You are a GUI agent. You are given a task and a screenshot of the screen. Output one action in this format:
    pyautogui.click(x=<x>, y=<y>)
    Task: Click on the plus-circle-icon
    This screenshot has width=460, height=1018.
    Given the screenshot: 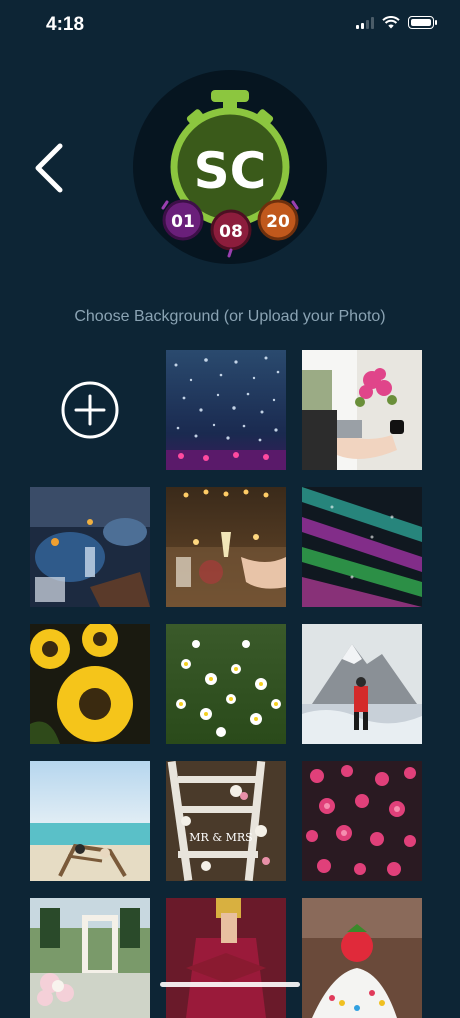 What is the action you would take?
    pyautogui.click(x=90, y=410)
    